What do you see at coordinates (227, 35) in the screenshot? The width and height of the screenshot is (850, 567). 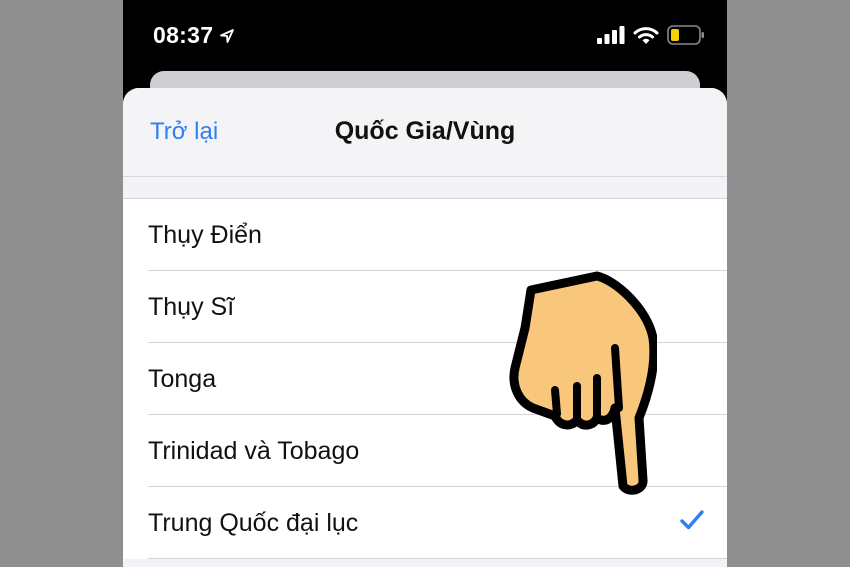 I see `location-arrow-icon` at bounding box center [227, 35].